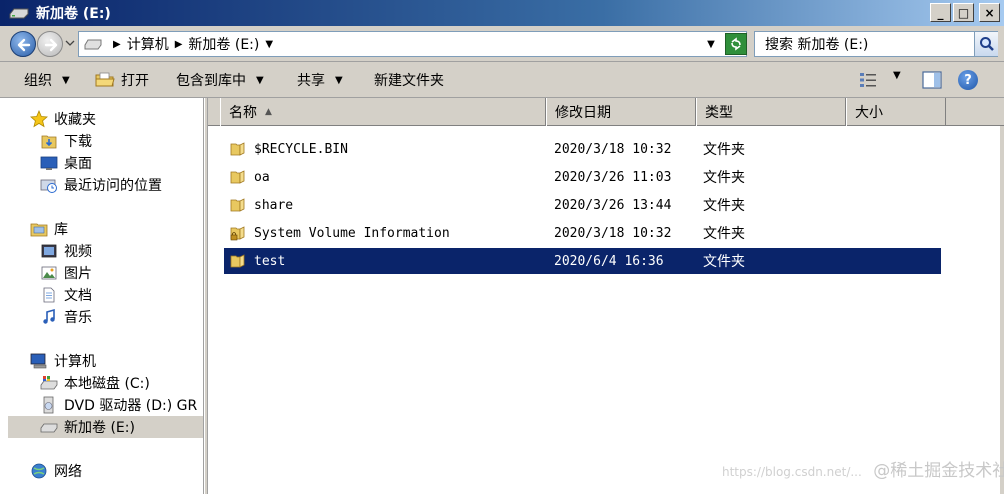 The width and height of the screenshot is (1004, 494). Describe the element at coordinates (105, 79) in the screenshot. I see `open-folder-icon` at that location.